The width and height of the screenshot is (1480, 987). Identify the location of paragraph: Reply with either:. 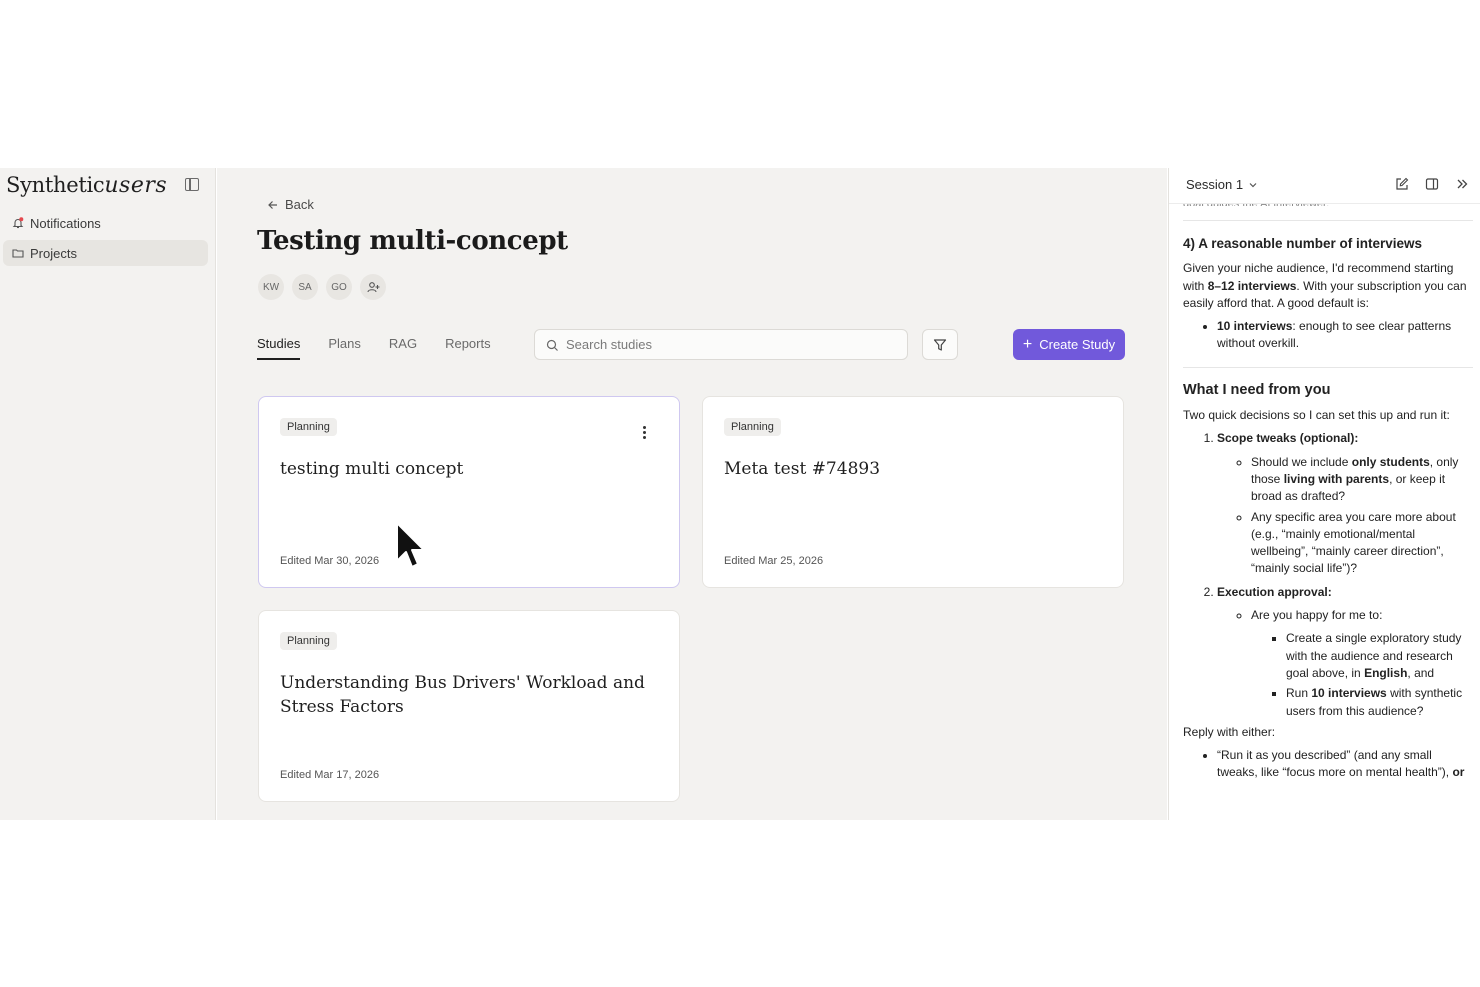
(1229, 731).